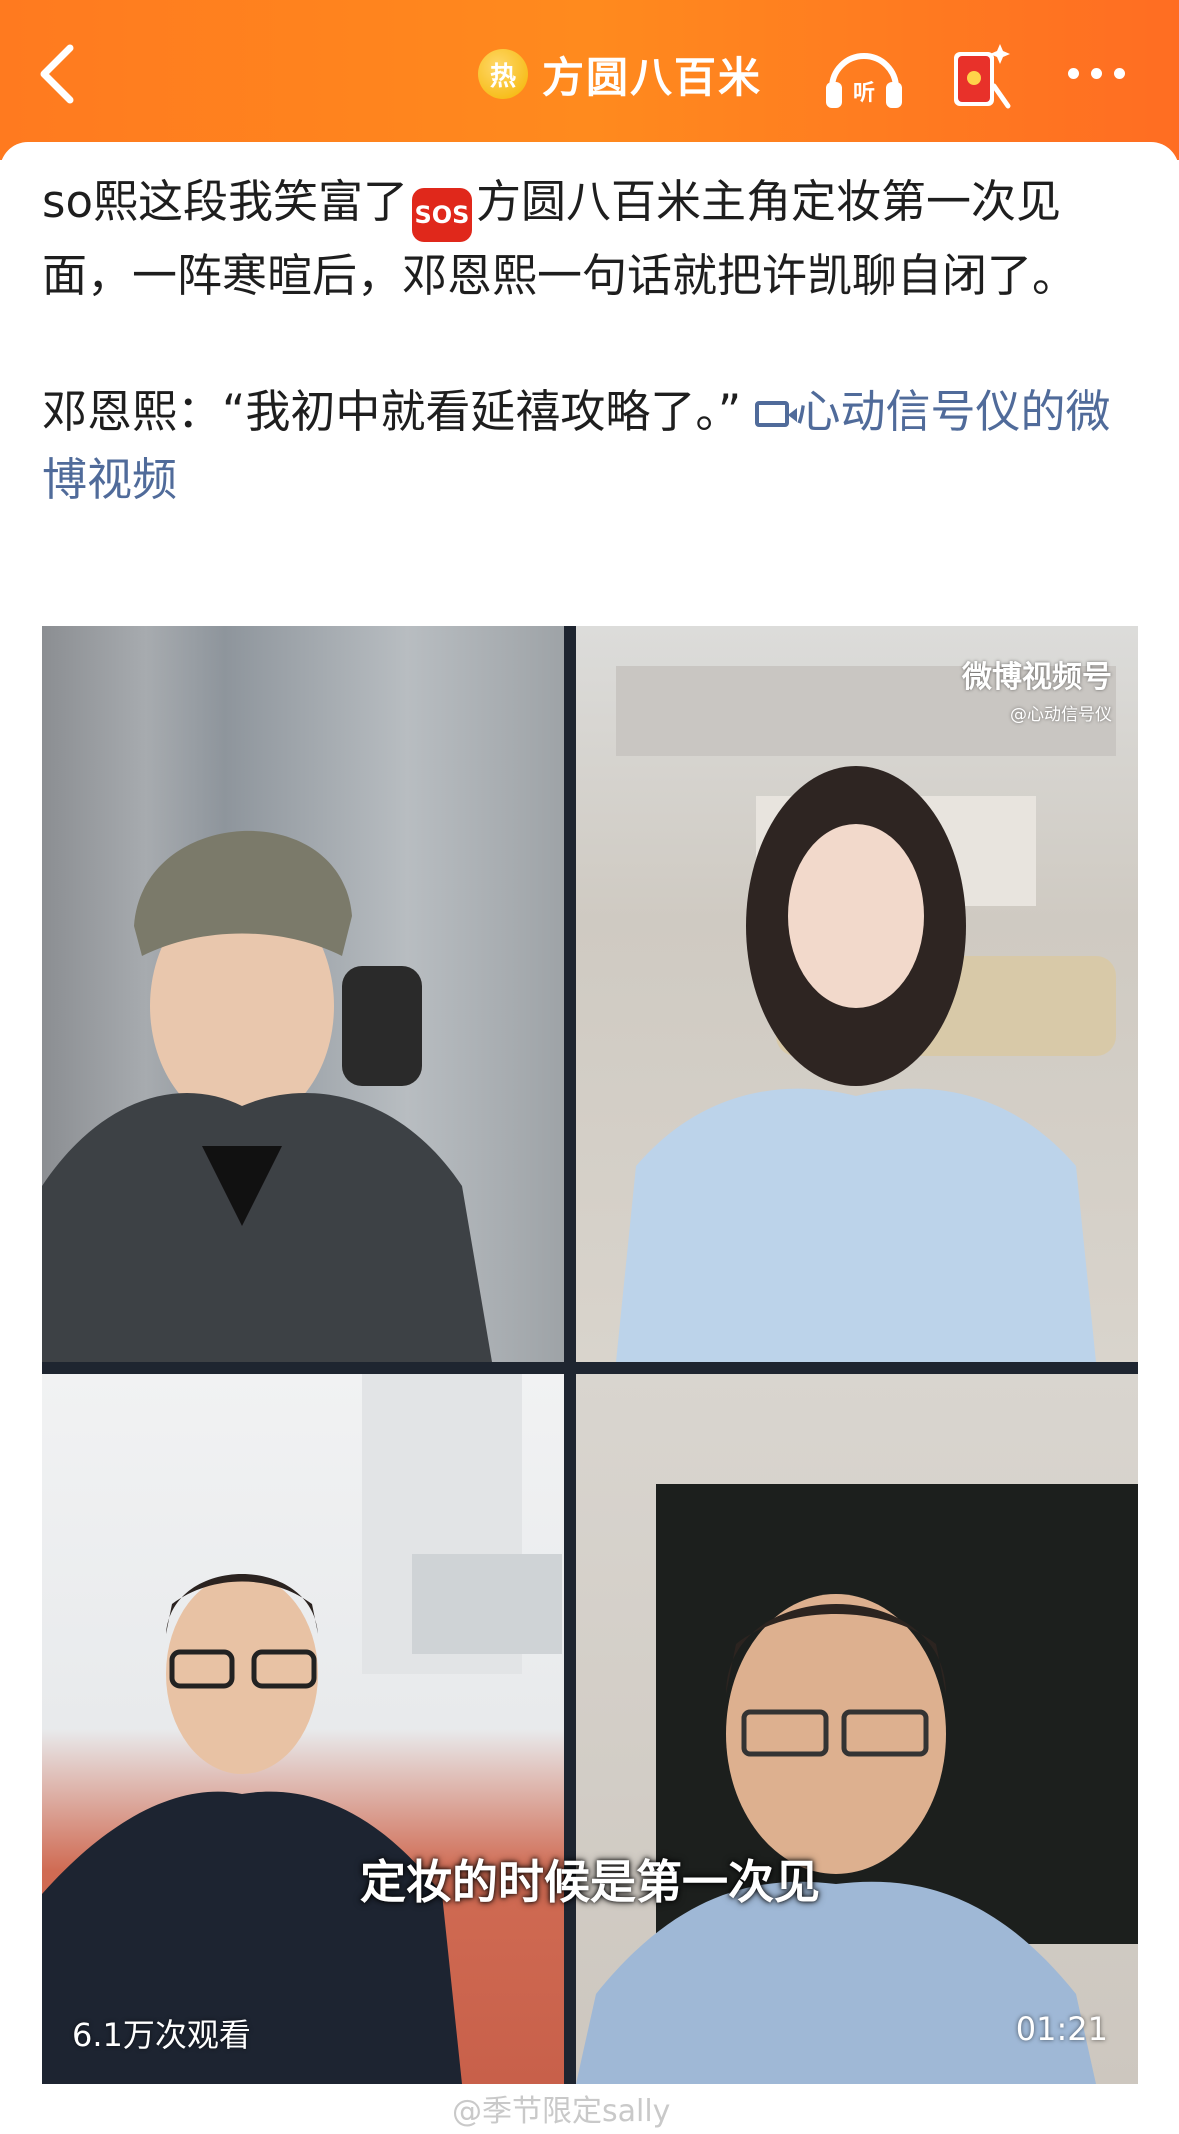 Image resolution: width=1179 pixels, height=2134 pixels. I want to click on back-button, so click(60, 73).